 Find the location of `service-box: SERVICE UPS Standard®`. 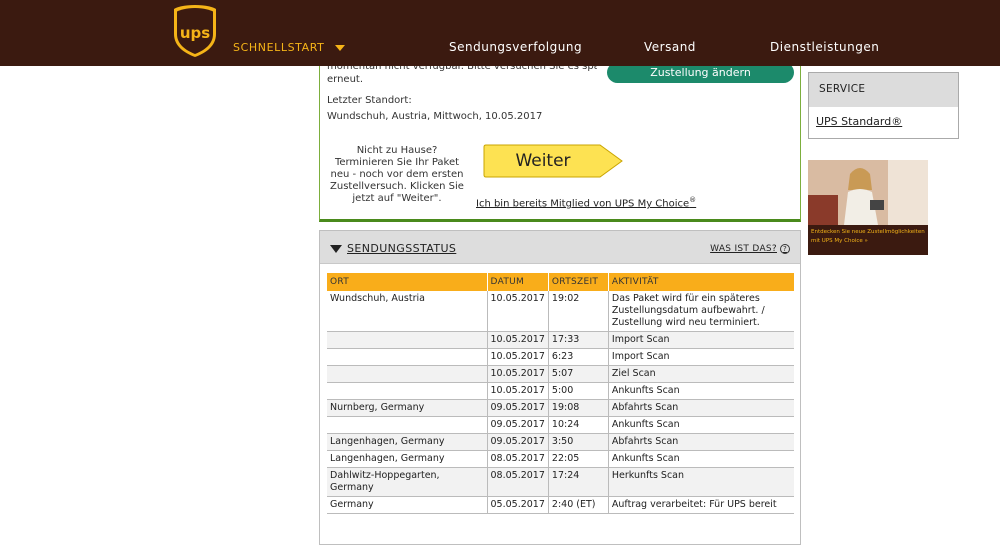

service-box: SERVICE UPS Standard® is located at coordinates (883, 105).